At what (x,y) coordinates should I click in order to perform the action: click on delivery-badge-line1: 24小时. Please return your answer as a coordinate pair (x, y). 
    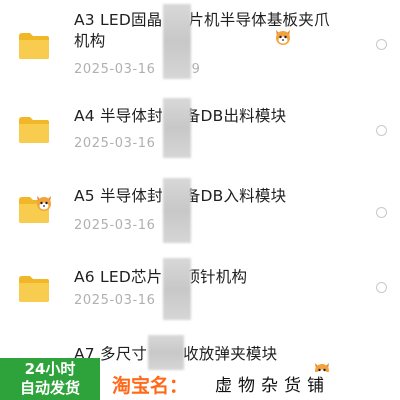
    Looking at the image, I should click on (50, 369).